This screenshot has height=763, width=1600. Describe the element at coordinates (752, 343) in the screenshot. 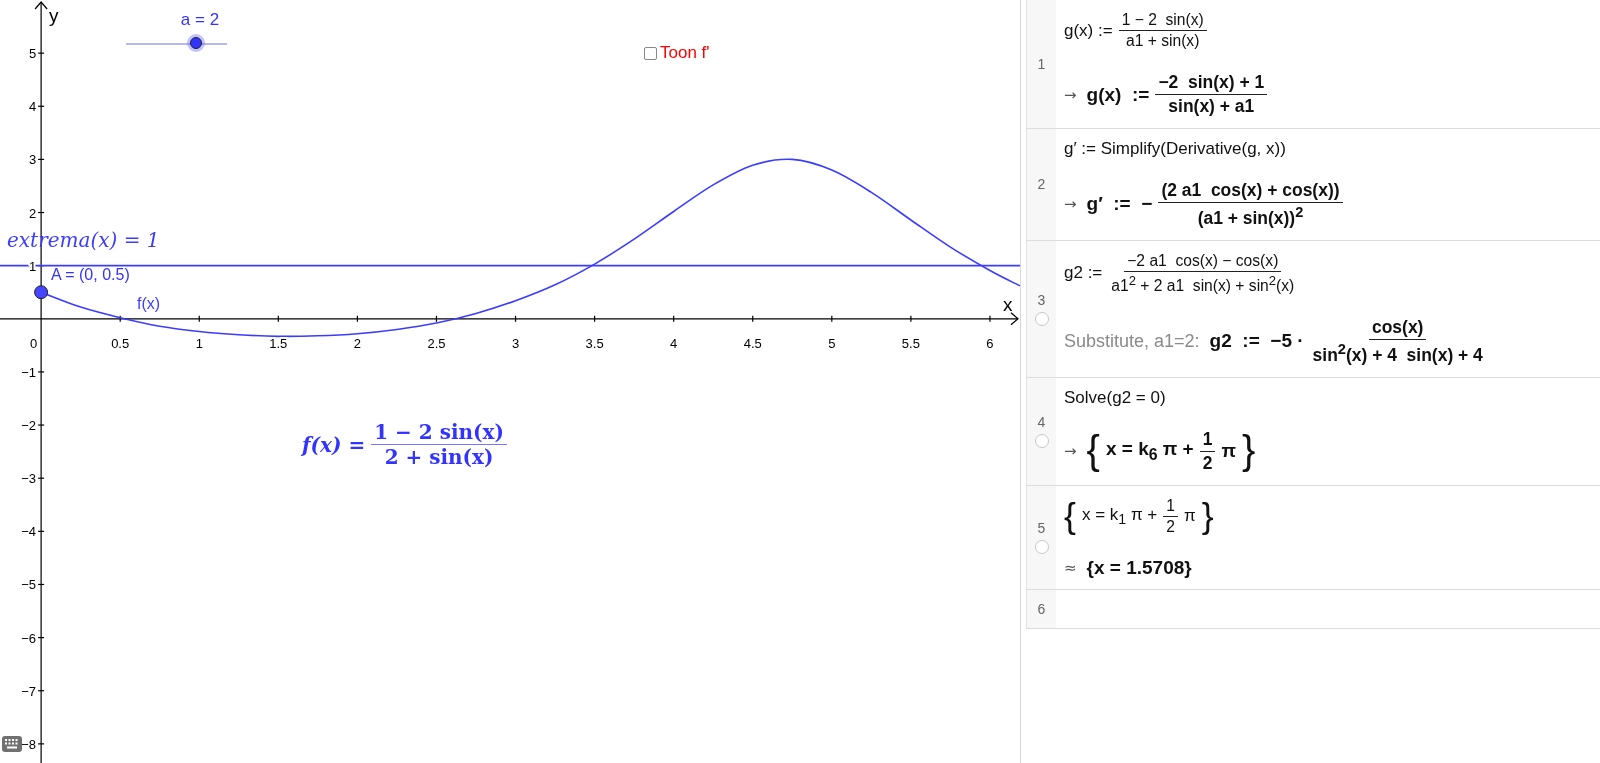

I see `tick-label: 4.5` at that location.